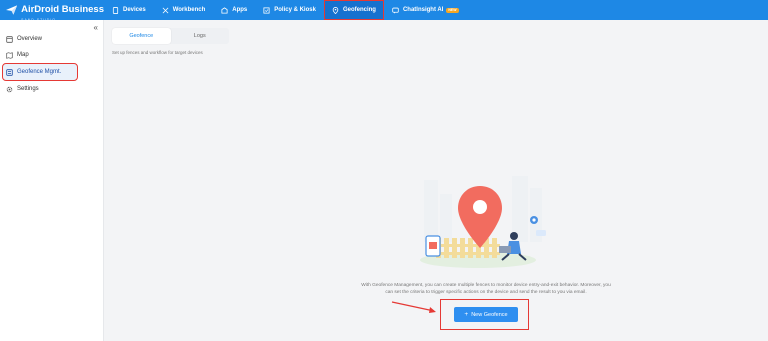  I want to click on list-icon, so click(9, 72).